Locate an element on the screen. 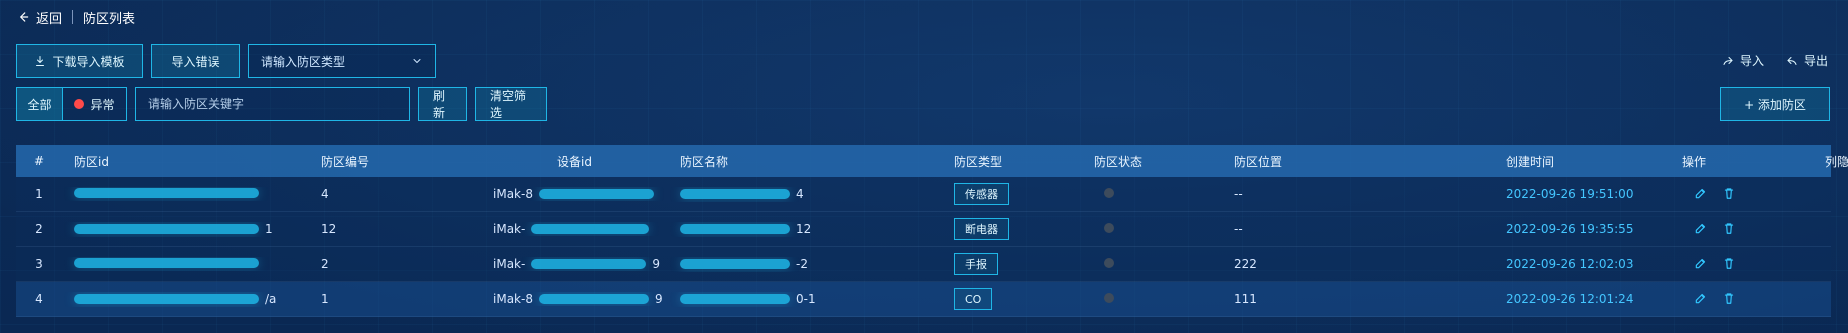 The height and width of the screenshot is (333, 1848). col-device-id: 设备id is located at coordinates (574, 161).